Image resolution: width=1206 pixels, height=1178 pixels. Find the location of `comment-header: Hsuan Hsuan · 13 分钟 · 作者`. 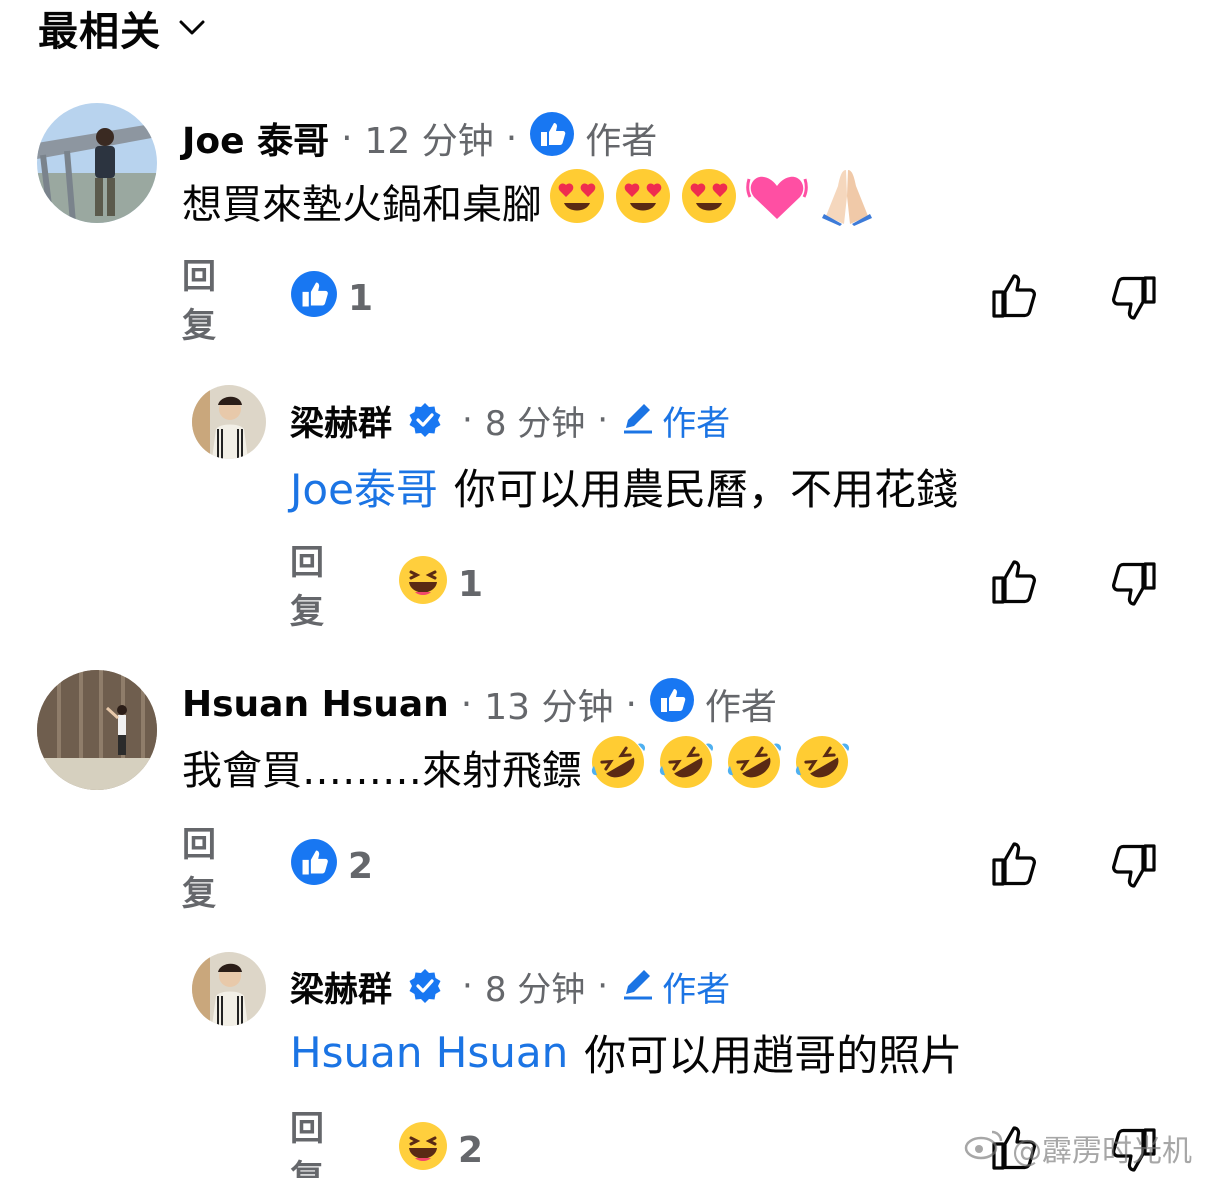

comment-header: Hsuan Hsuan · 13 分钟 · 作者 is located at coordinates (479, 703).